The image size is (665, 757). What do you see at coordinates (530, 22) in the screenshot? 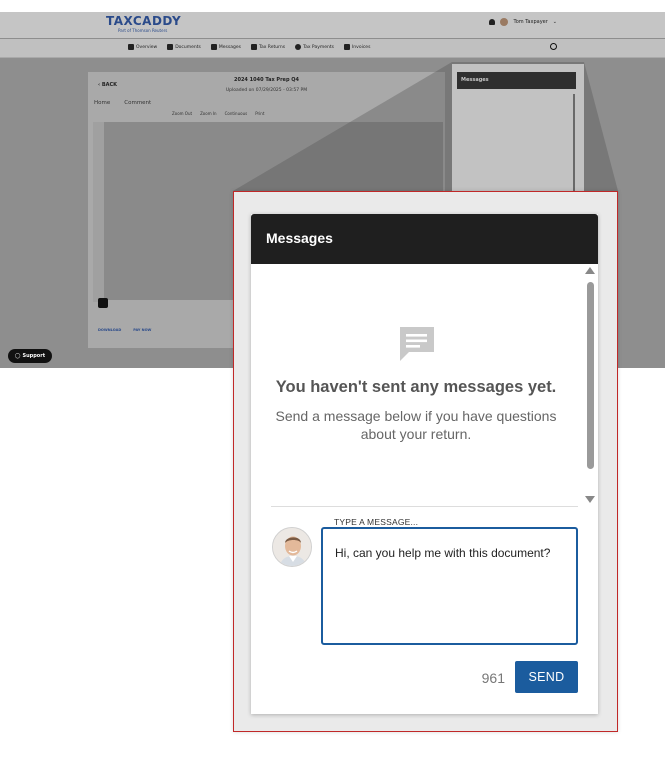
I see `user-name: Tom Taxpayer` at bounding box center [530, 22].